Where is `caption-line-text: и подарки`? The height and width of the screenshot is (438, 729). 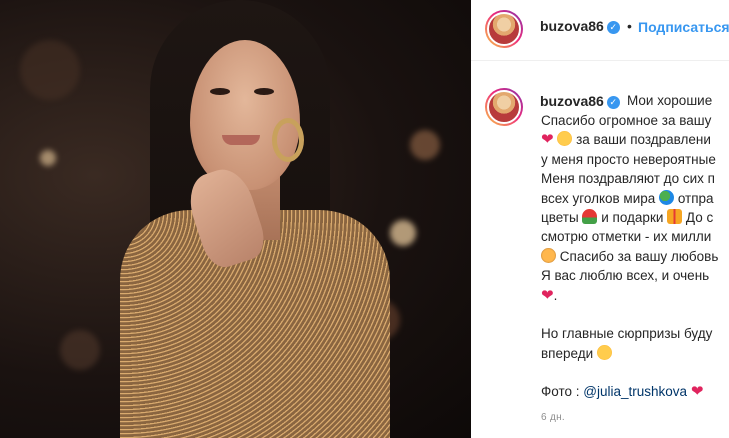 caption-line-text: и подарки is located at coordinates (632, 217).